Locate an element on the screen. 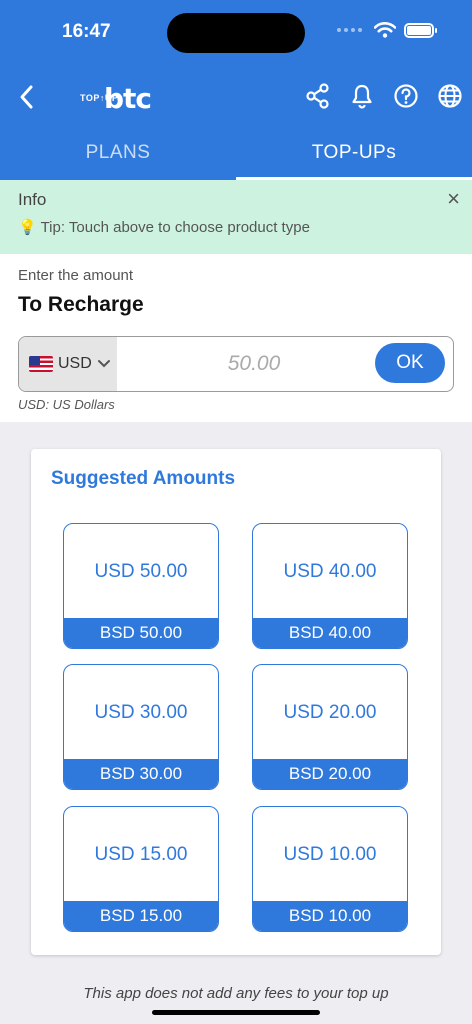 This screenshot has width=472, height=1024. us-flag-icon is located at coordinates (41, 364).